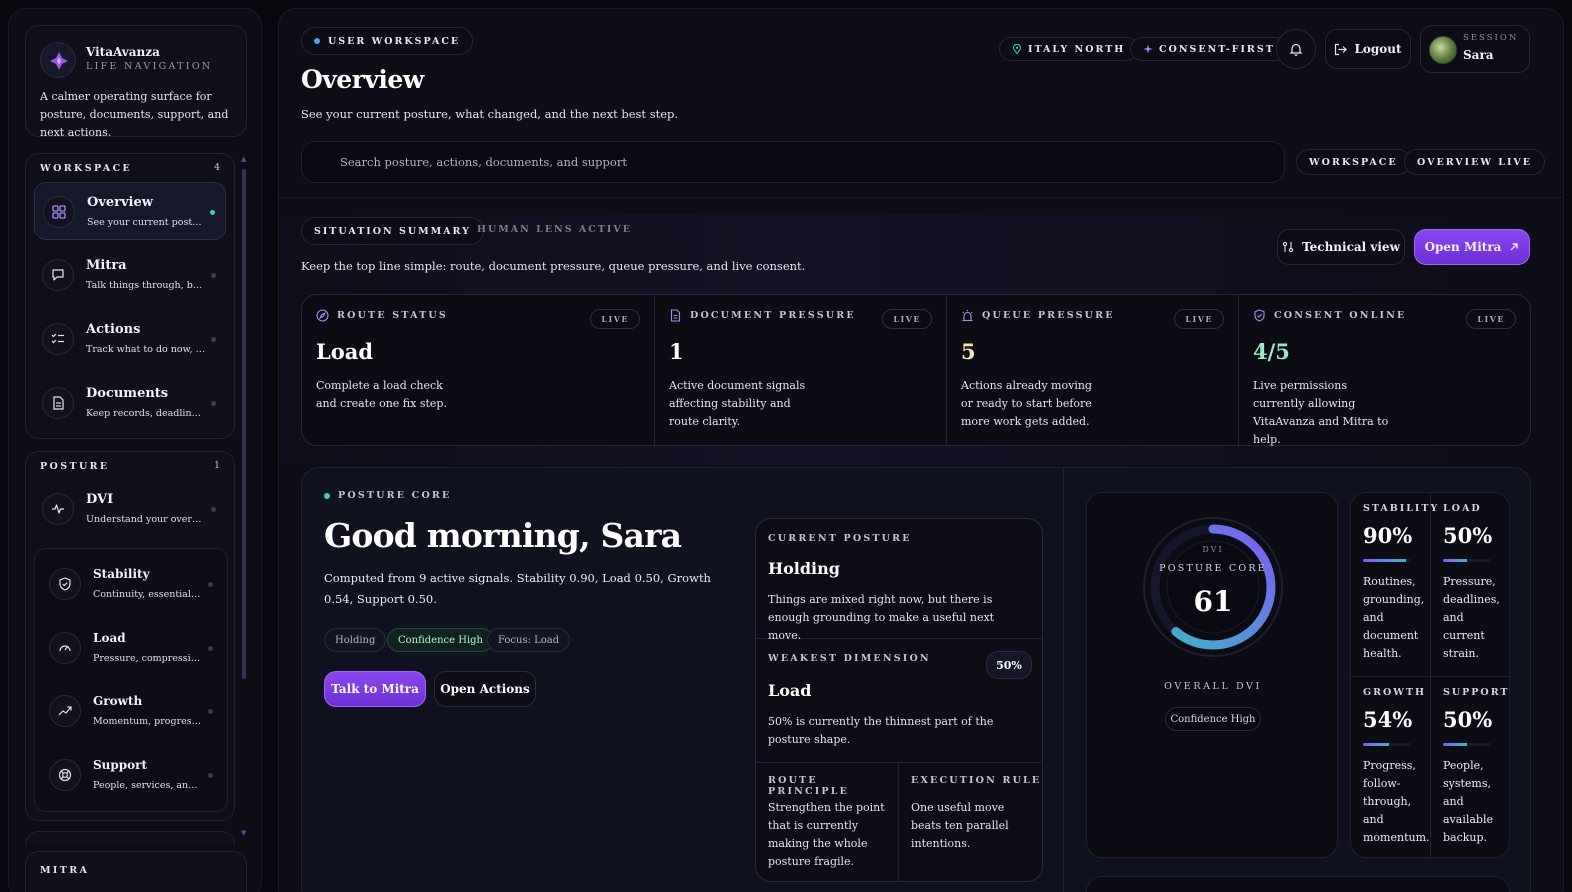 Image resolution: width=1572 pixels, height=892 pixels. What do you see at coordinates (485, 689) in the screenshot?
I see `open-actions-button: Open Actions` at bounding box center [485, 689].